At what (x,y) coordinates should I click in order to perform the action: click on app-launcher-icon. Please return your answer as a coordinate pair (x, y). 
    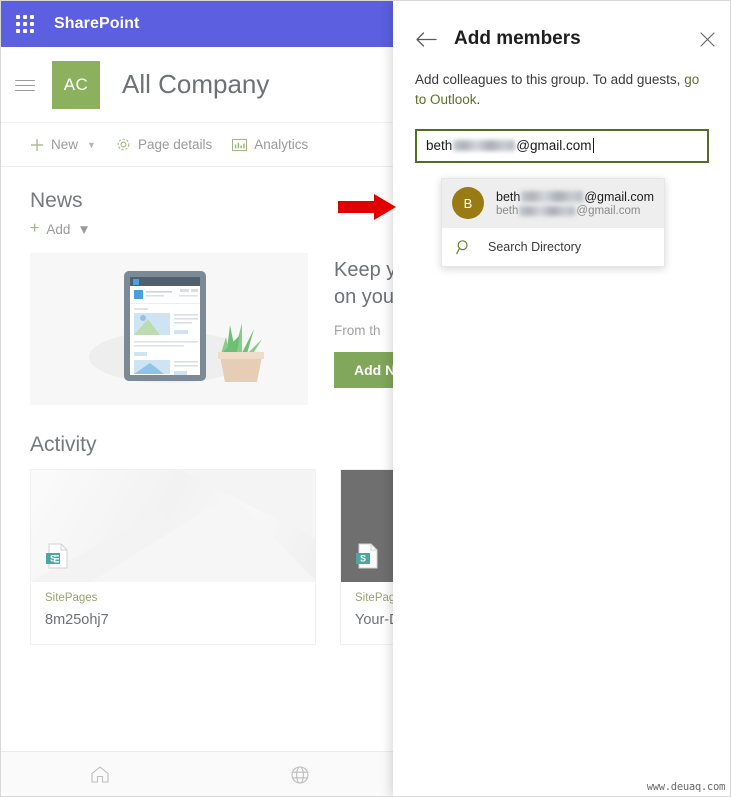
    Looking at the image, I should click on (25, 24).